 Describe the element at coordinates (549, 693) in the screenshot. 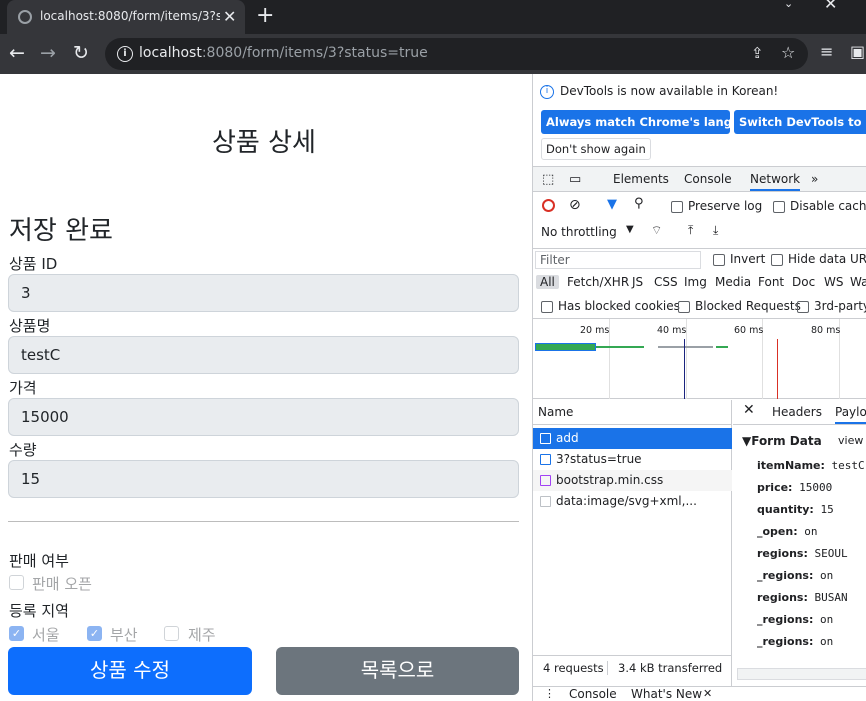

I see `drawer-menu-icon: ⋮` at that location.